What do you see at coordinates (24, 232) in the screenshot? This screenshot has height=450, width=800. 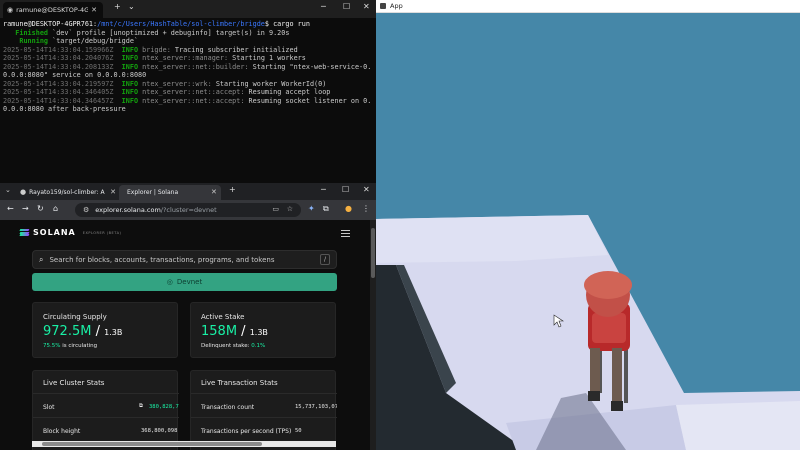 I see `solana-mark-icon` at bounding box center [24, 232].